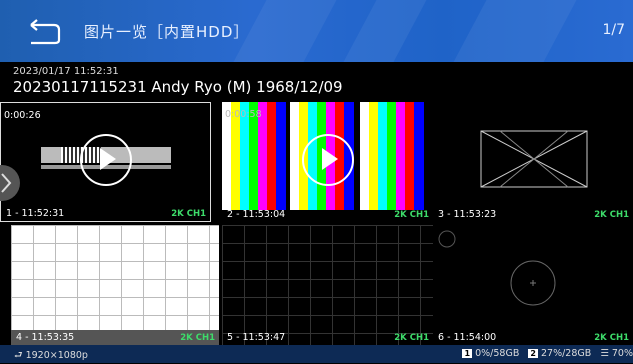 The height and width of the screenshot is (364, 633). I want to click on record-datetime: 2023/01/17 11:52:31, so click(66, 71).